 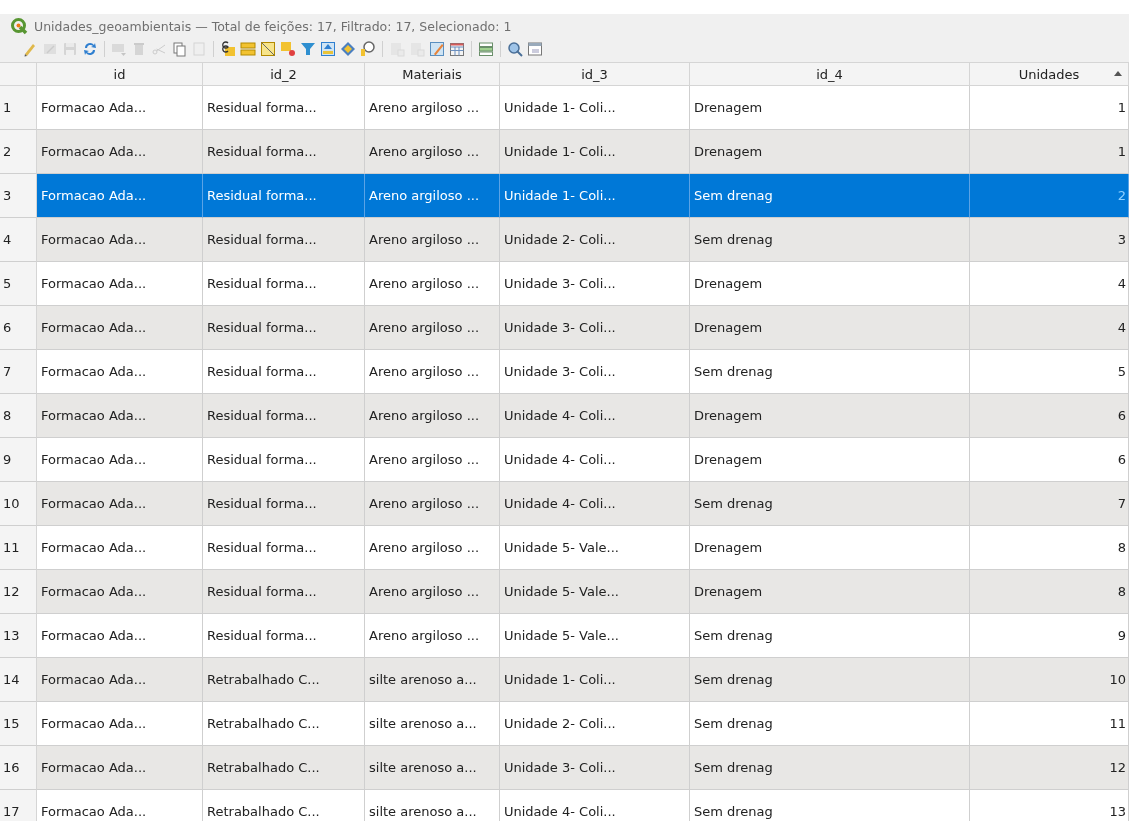 What do you see at coordinates (18, 592) in the screenshot?
I see `row-number: 12` at bounding box center [18, 592].